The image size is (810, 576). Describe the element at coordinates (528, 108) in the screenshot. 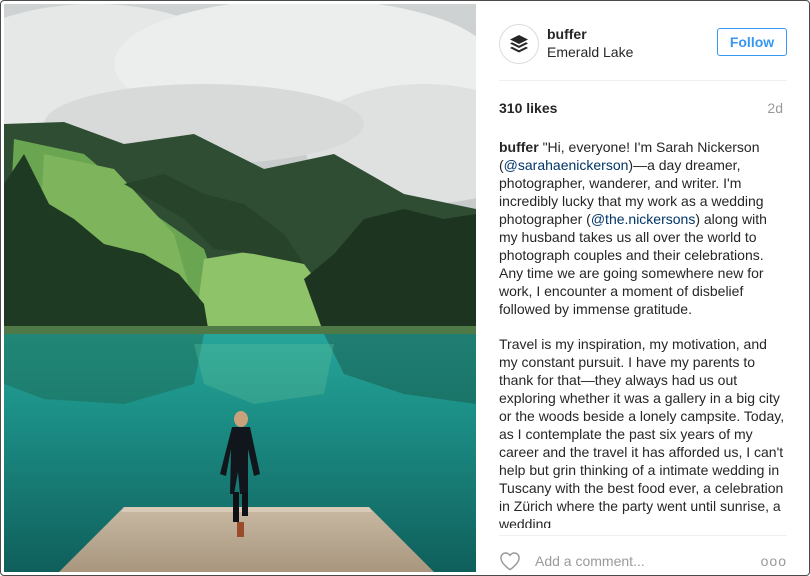

I see `likes-count: 310 likes` at that location.